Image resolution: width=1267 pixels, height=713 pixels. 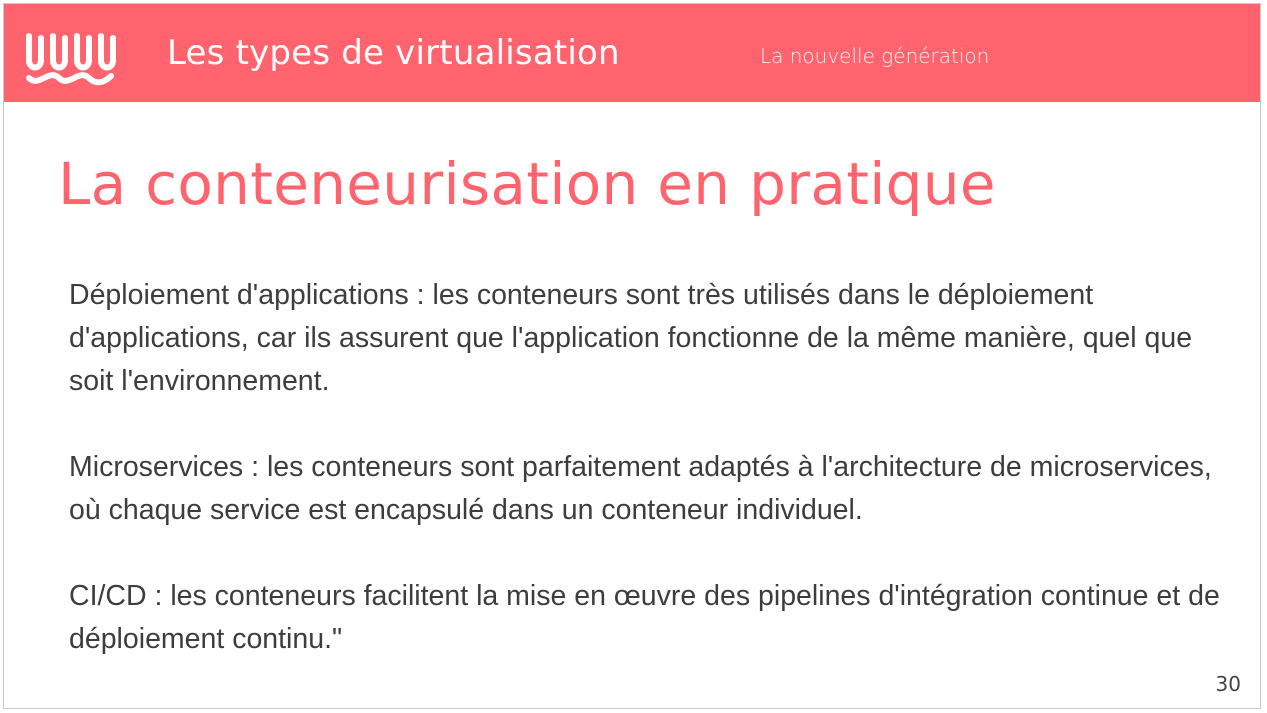 What do you see at coordinates (393, 53) in the screenshot?
I see `header-title: Les types de virtualisation` at bounding box center [393, 53].